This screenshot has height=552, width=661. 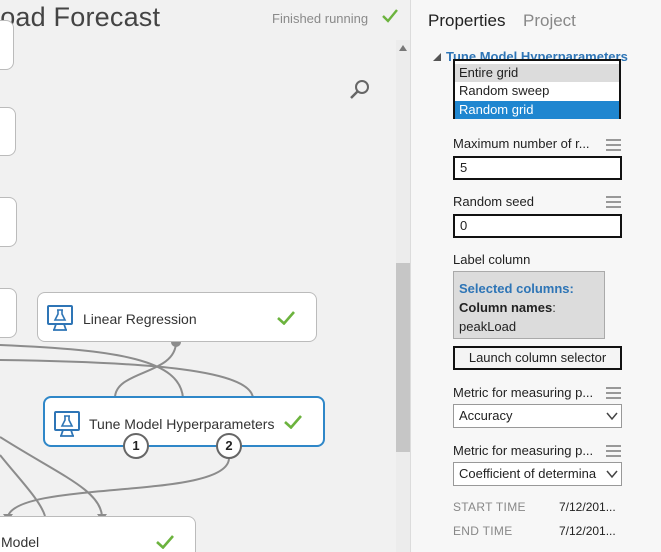 I want to click on module-tune-model-hyperparameters: Tune Model Hyperparameters, so click(x=184, y=421).